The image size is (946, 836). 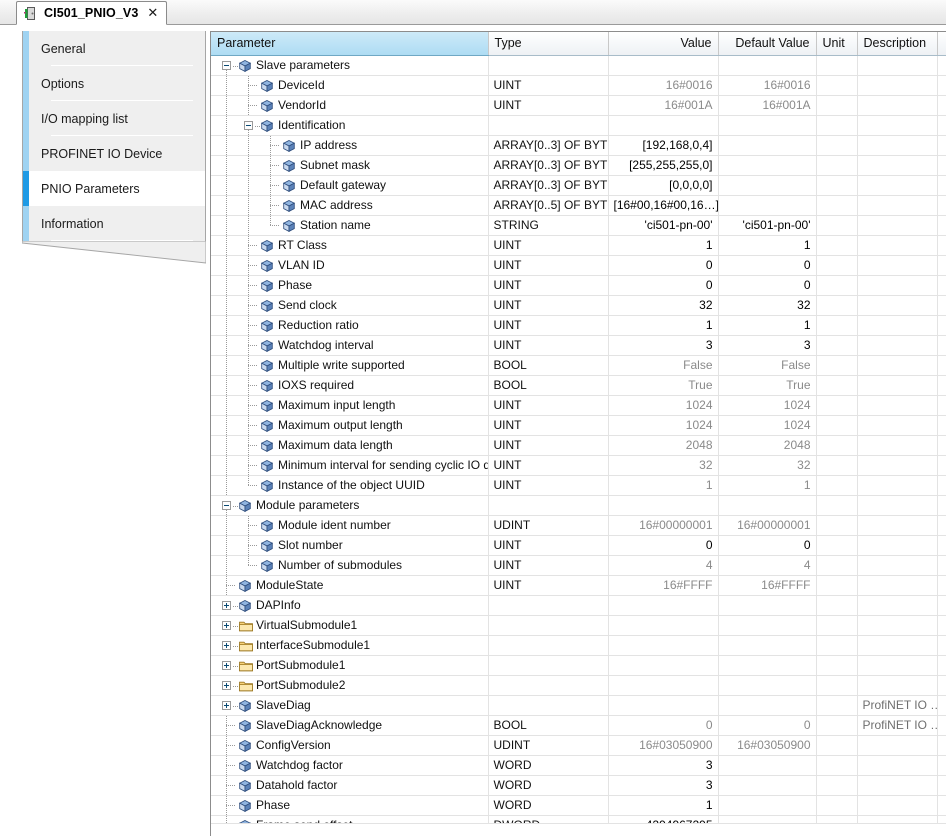 What do you see at coordinates (350, 725) in the screenshot?
I see `cell-parameter: SlaveDiagAcknowledge` at bounding box center [350, 725].